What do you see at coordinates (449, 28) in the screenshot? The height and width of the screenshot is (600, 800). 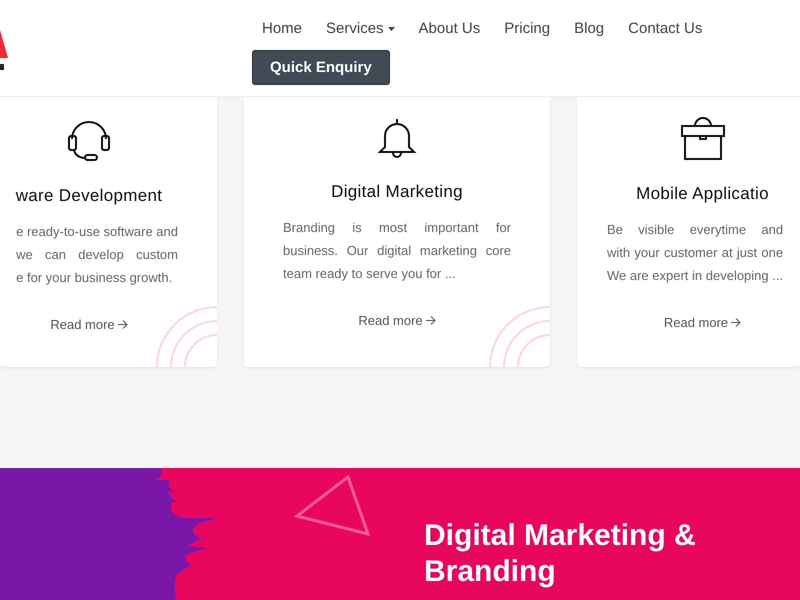 I see `nav-link: About Us` at bounding box center [449, 28].